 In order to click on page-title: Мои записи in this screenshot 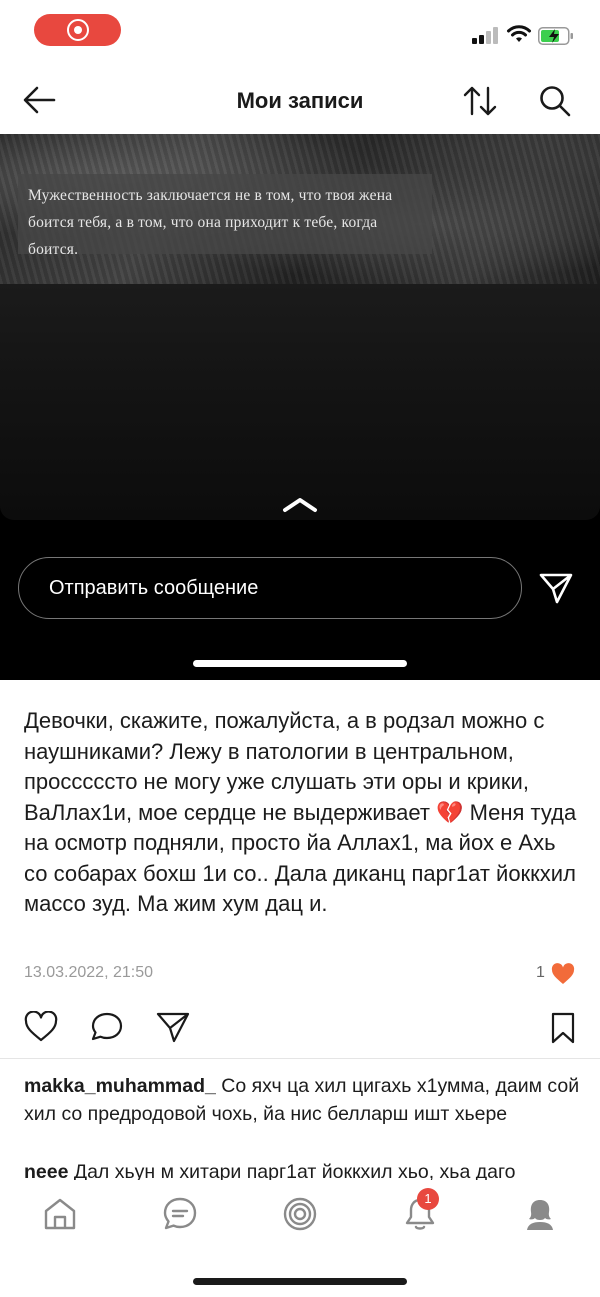, I will do `click(300, 100)`.